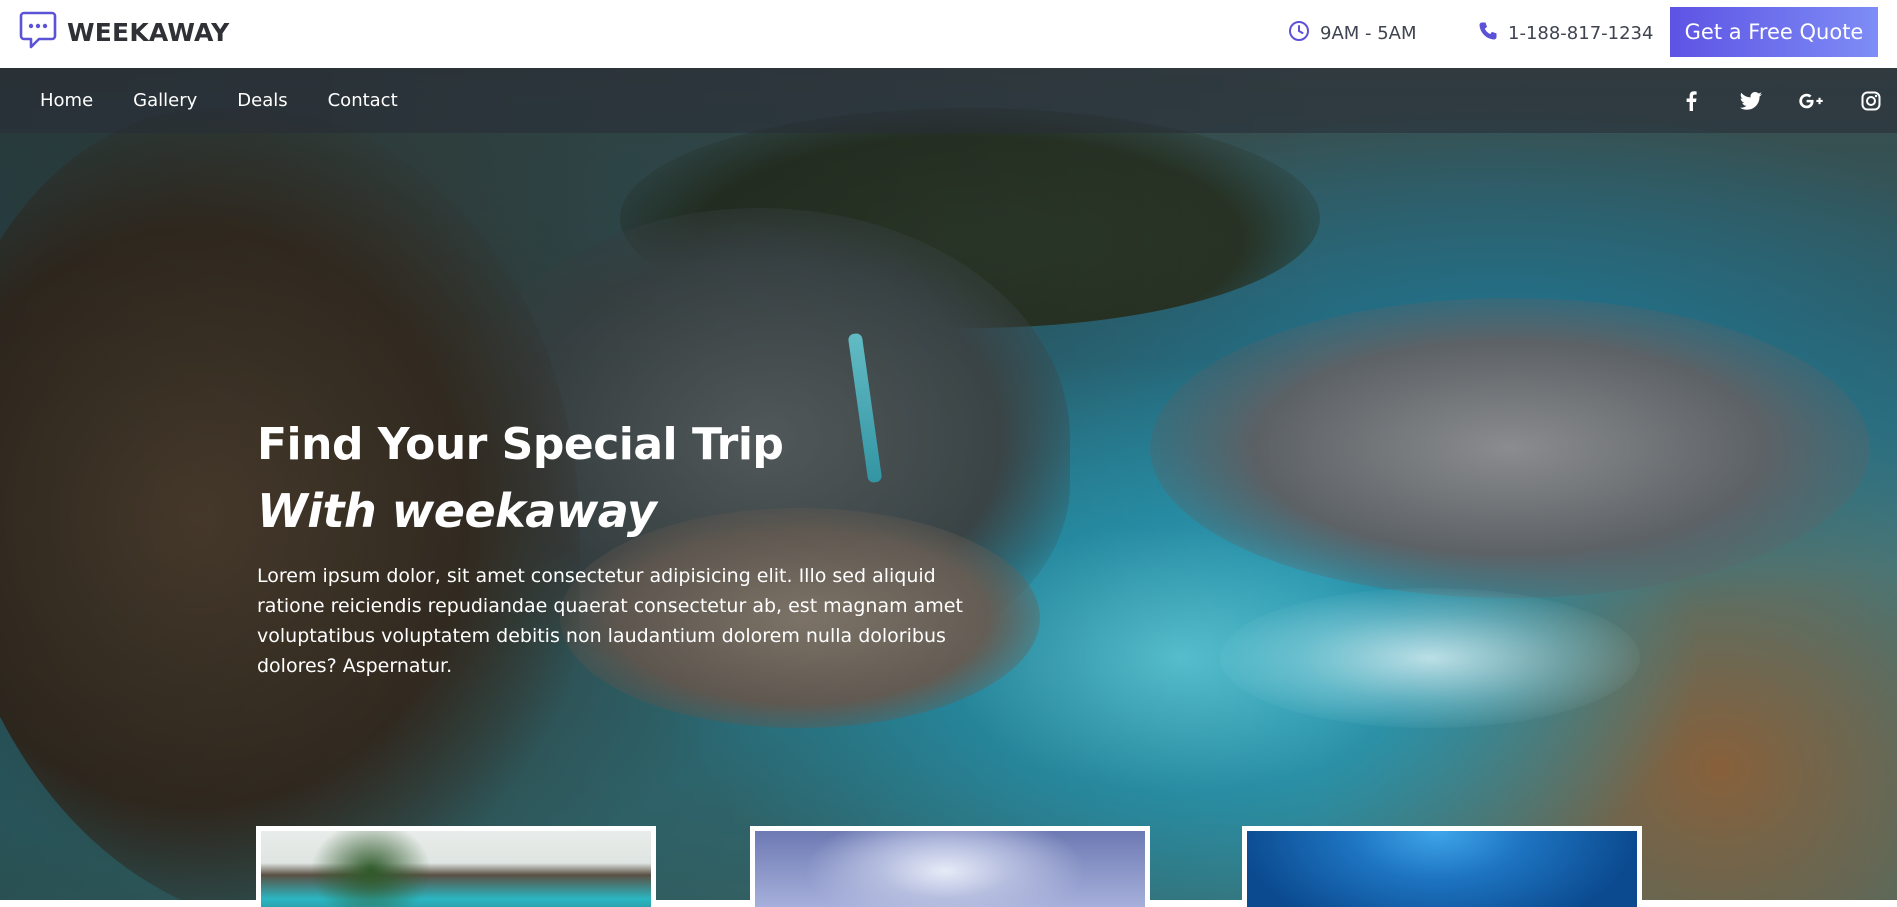  I want to click on get-free-quote-button: Get a Free Quote, so click(1774, 32).